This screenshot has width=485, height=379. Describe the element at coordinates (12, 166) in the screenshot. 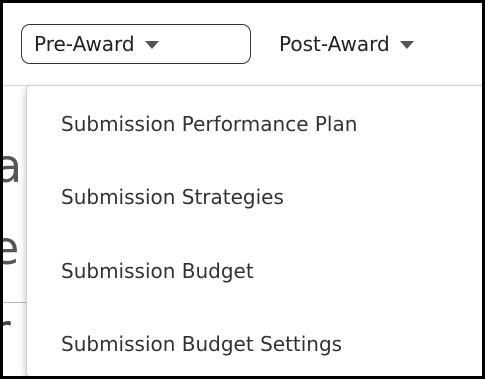

I see `background-text-fragment: a` at that location.